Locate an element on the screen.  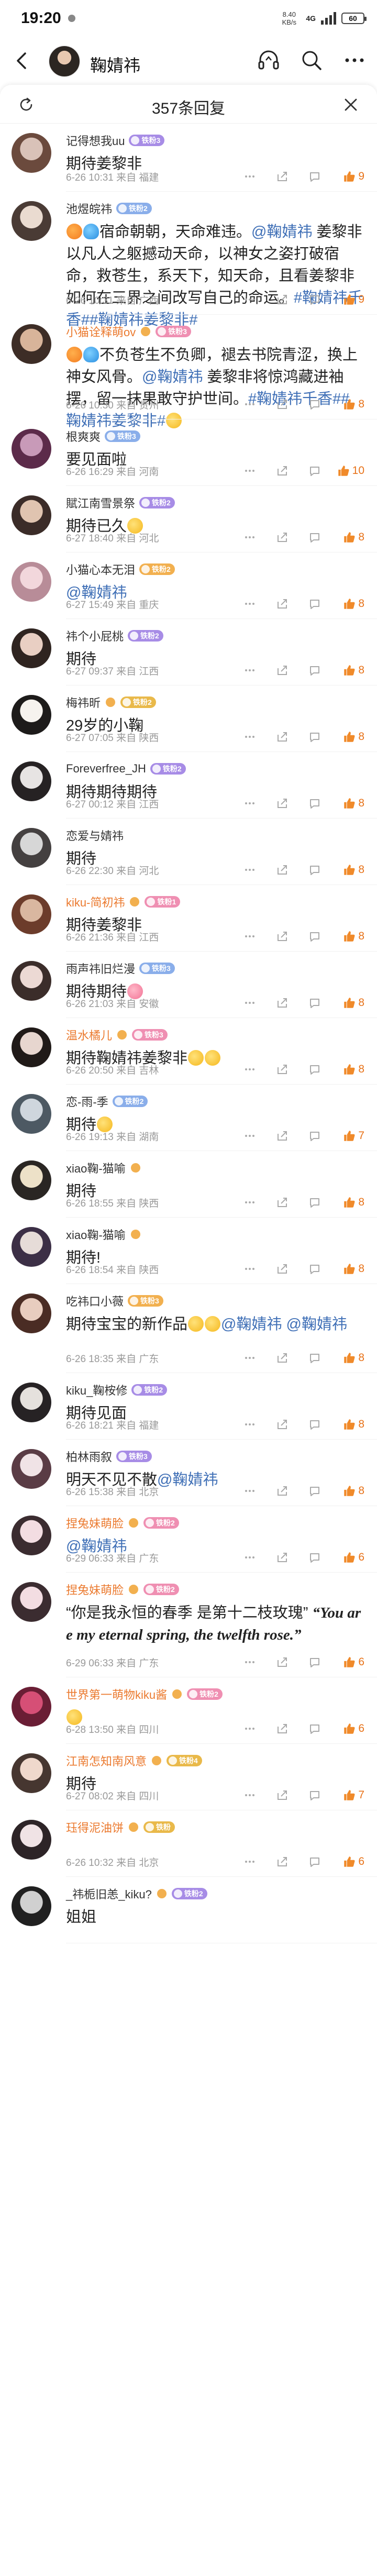
username: 珏得泥油饼 is located at coordinates (95, 1827).